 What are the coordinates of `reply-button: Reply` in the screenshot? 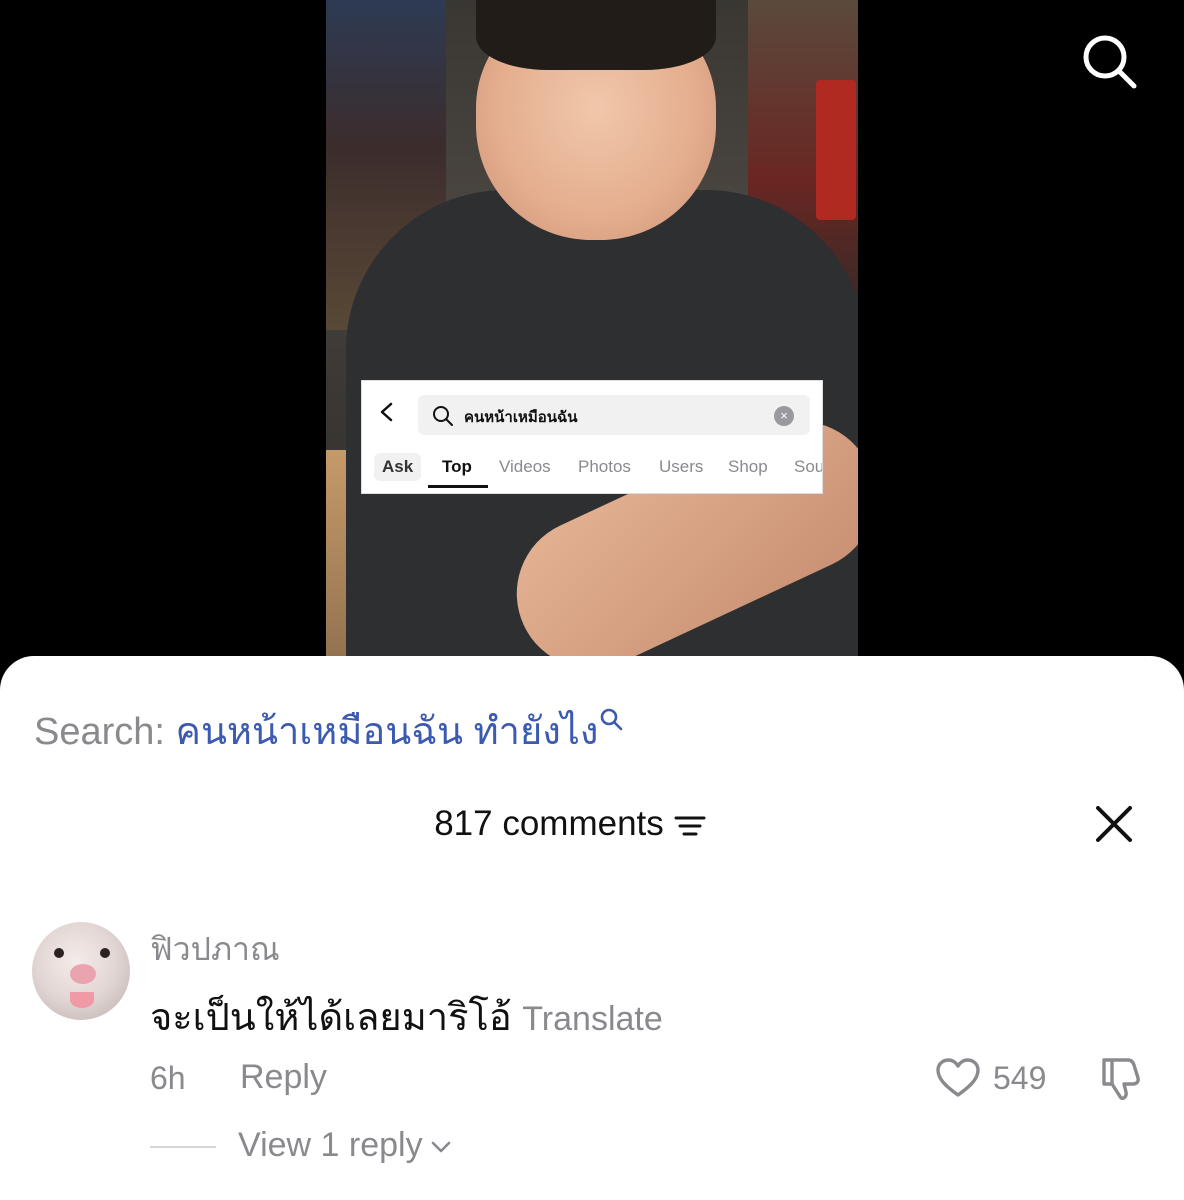 It's located at (283, 1077).